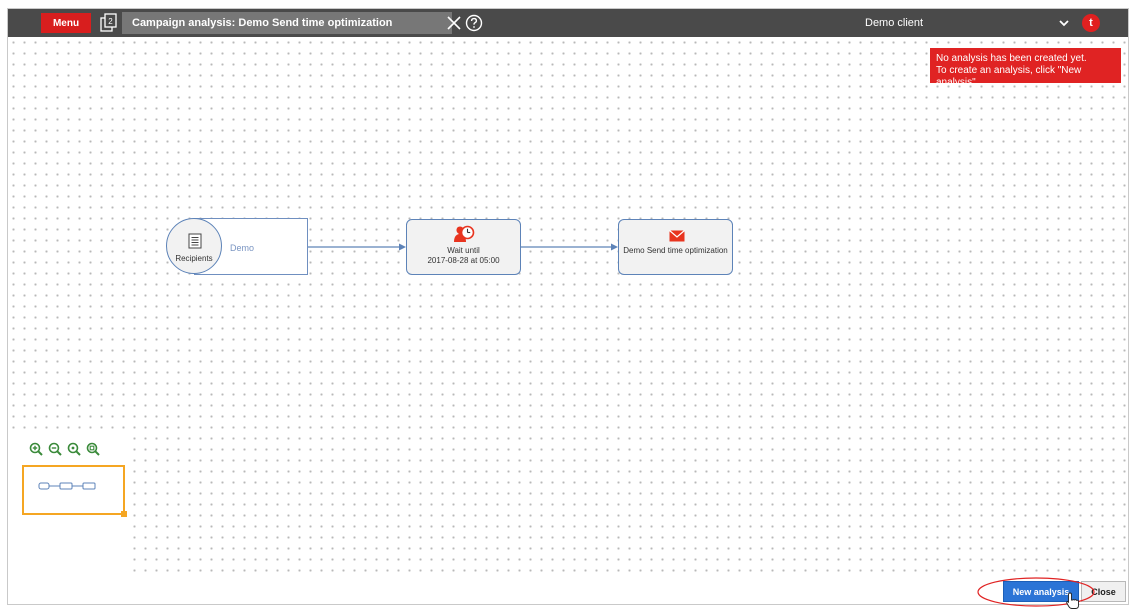 This screenshot has height=610, width=1133. I want to click on wait-clock-icon, so click(464, 233).